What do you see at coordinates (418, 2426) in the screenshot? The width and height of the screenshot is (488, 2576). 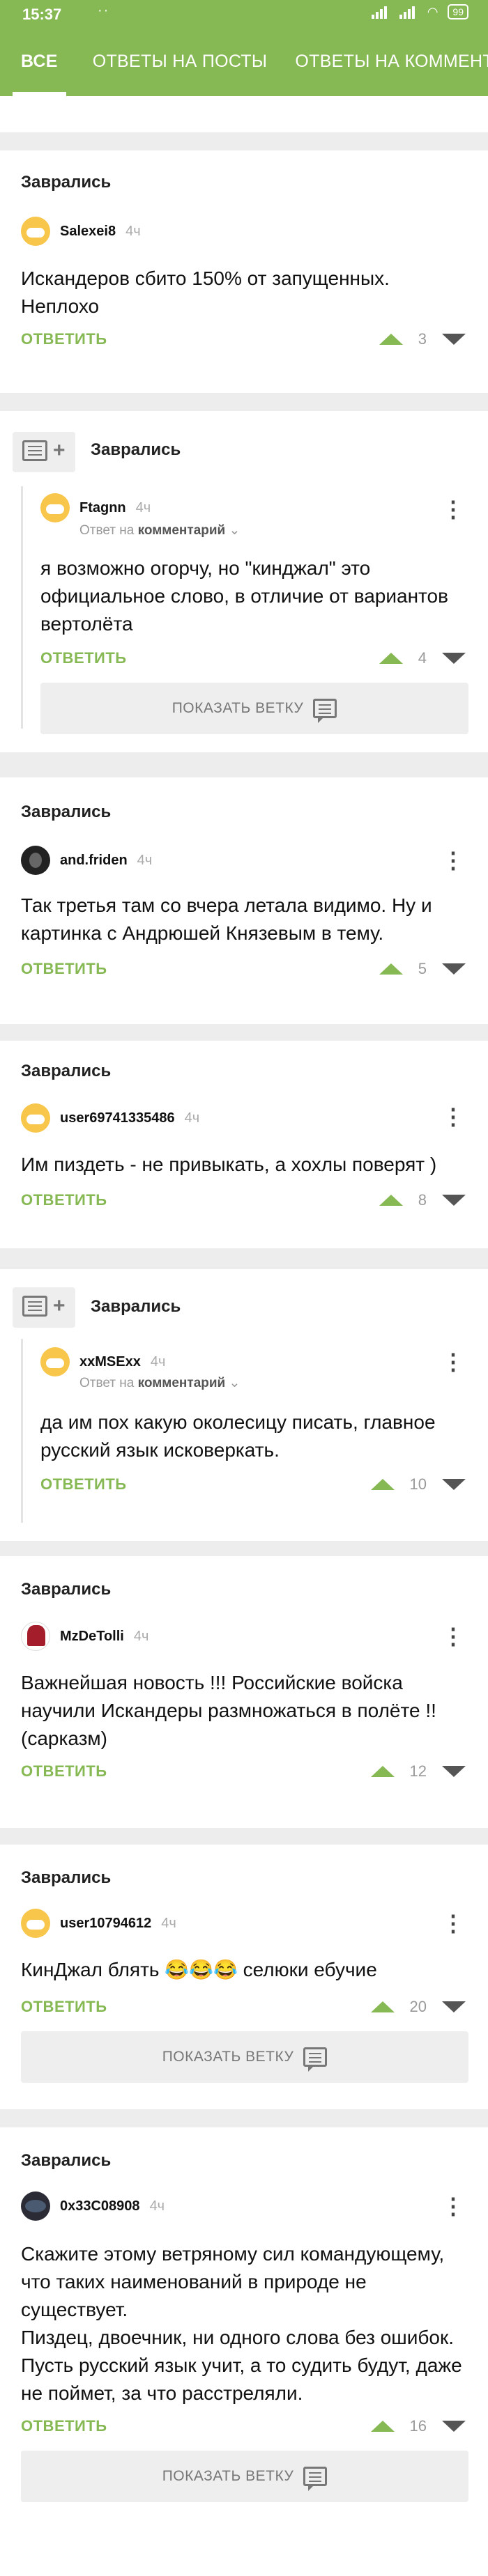 I see `vote-controls: 16` at bounding box center [418, 2426].